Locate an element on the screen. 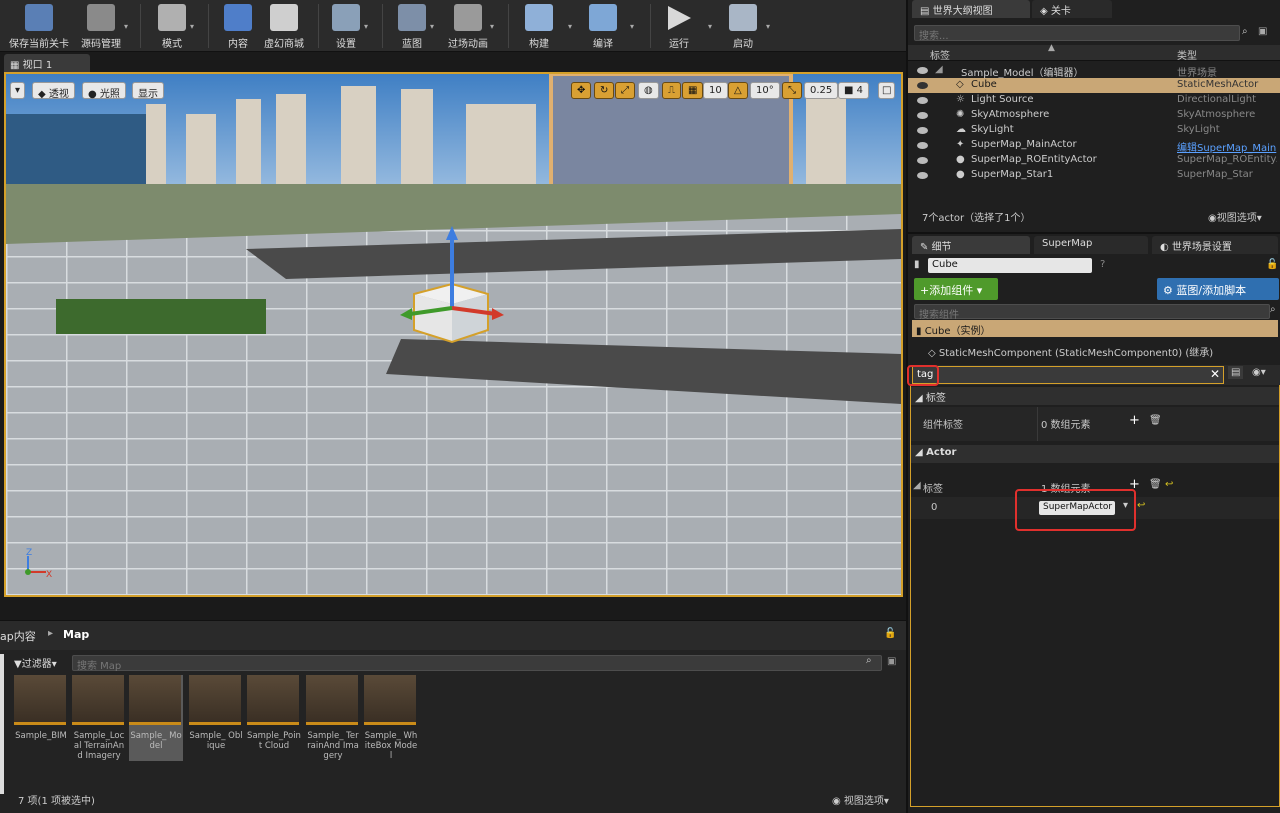 The image size is (1280, 813). outliner-view-options: ◉视图选项▾ is located at coordinates (1235, 216).